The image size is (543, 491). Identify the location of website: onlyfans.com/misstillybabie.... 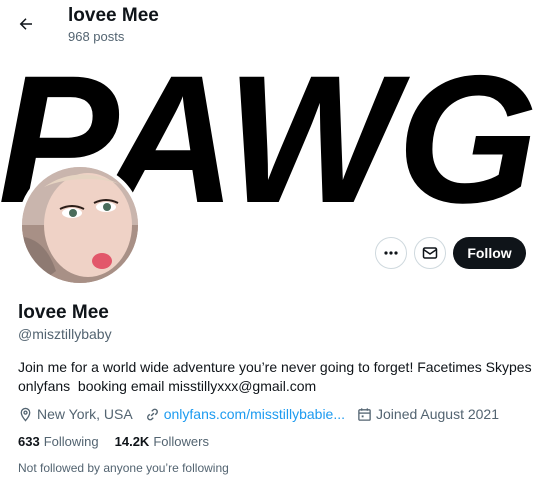
(245, 414).